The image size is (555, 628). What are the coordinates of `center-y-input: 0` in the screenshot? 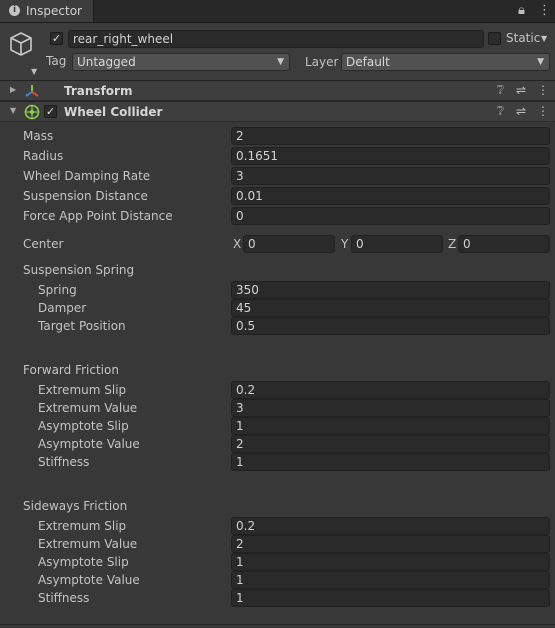 It's located at (397, 244).